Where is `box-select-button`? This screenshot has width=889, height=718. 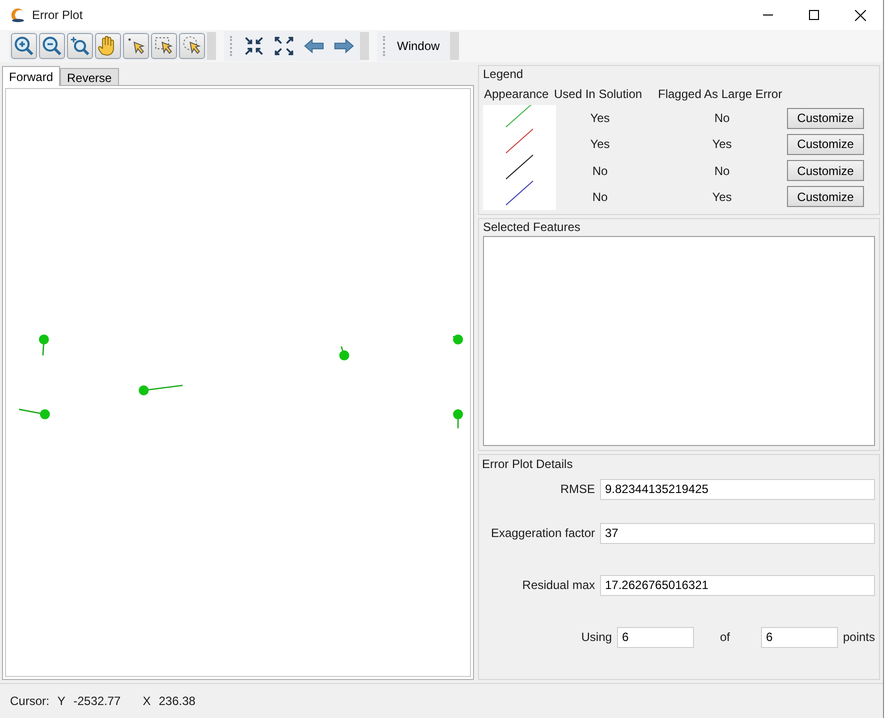 box-select-button is located at coordinates (164, 46).